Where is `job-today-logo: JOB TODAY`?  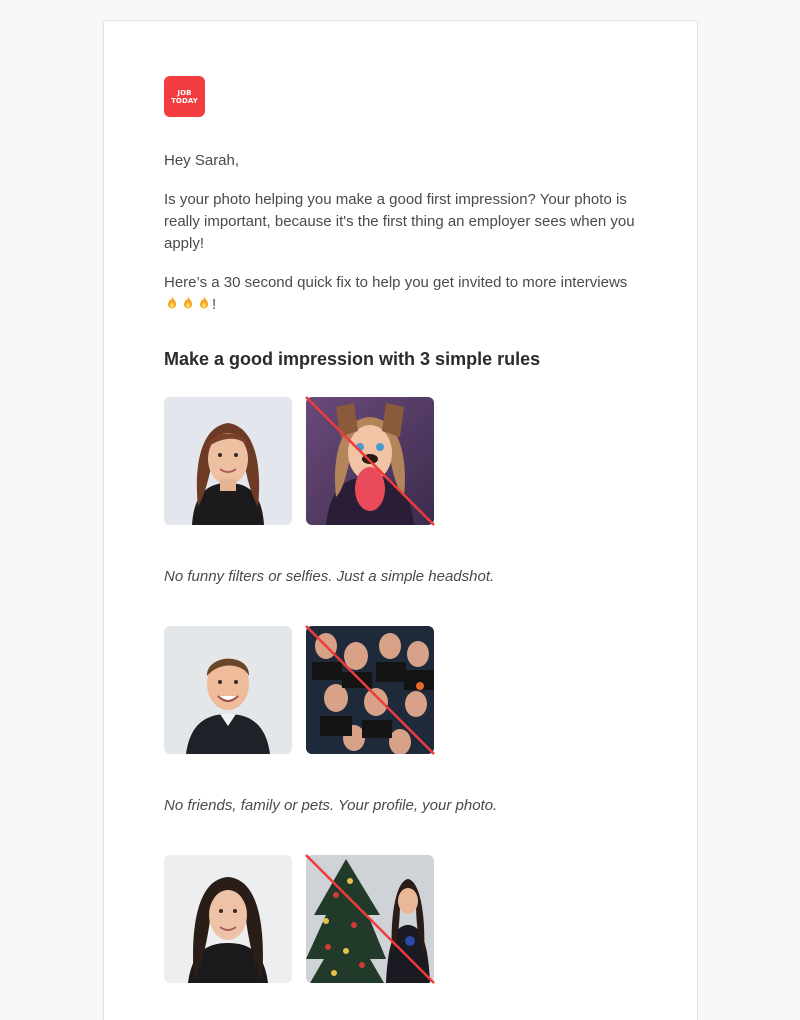 job-today-logo: JOB TODAY is located at coordinates (184, 96).